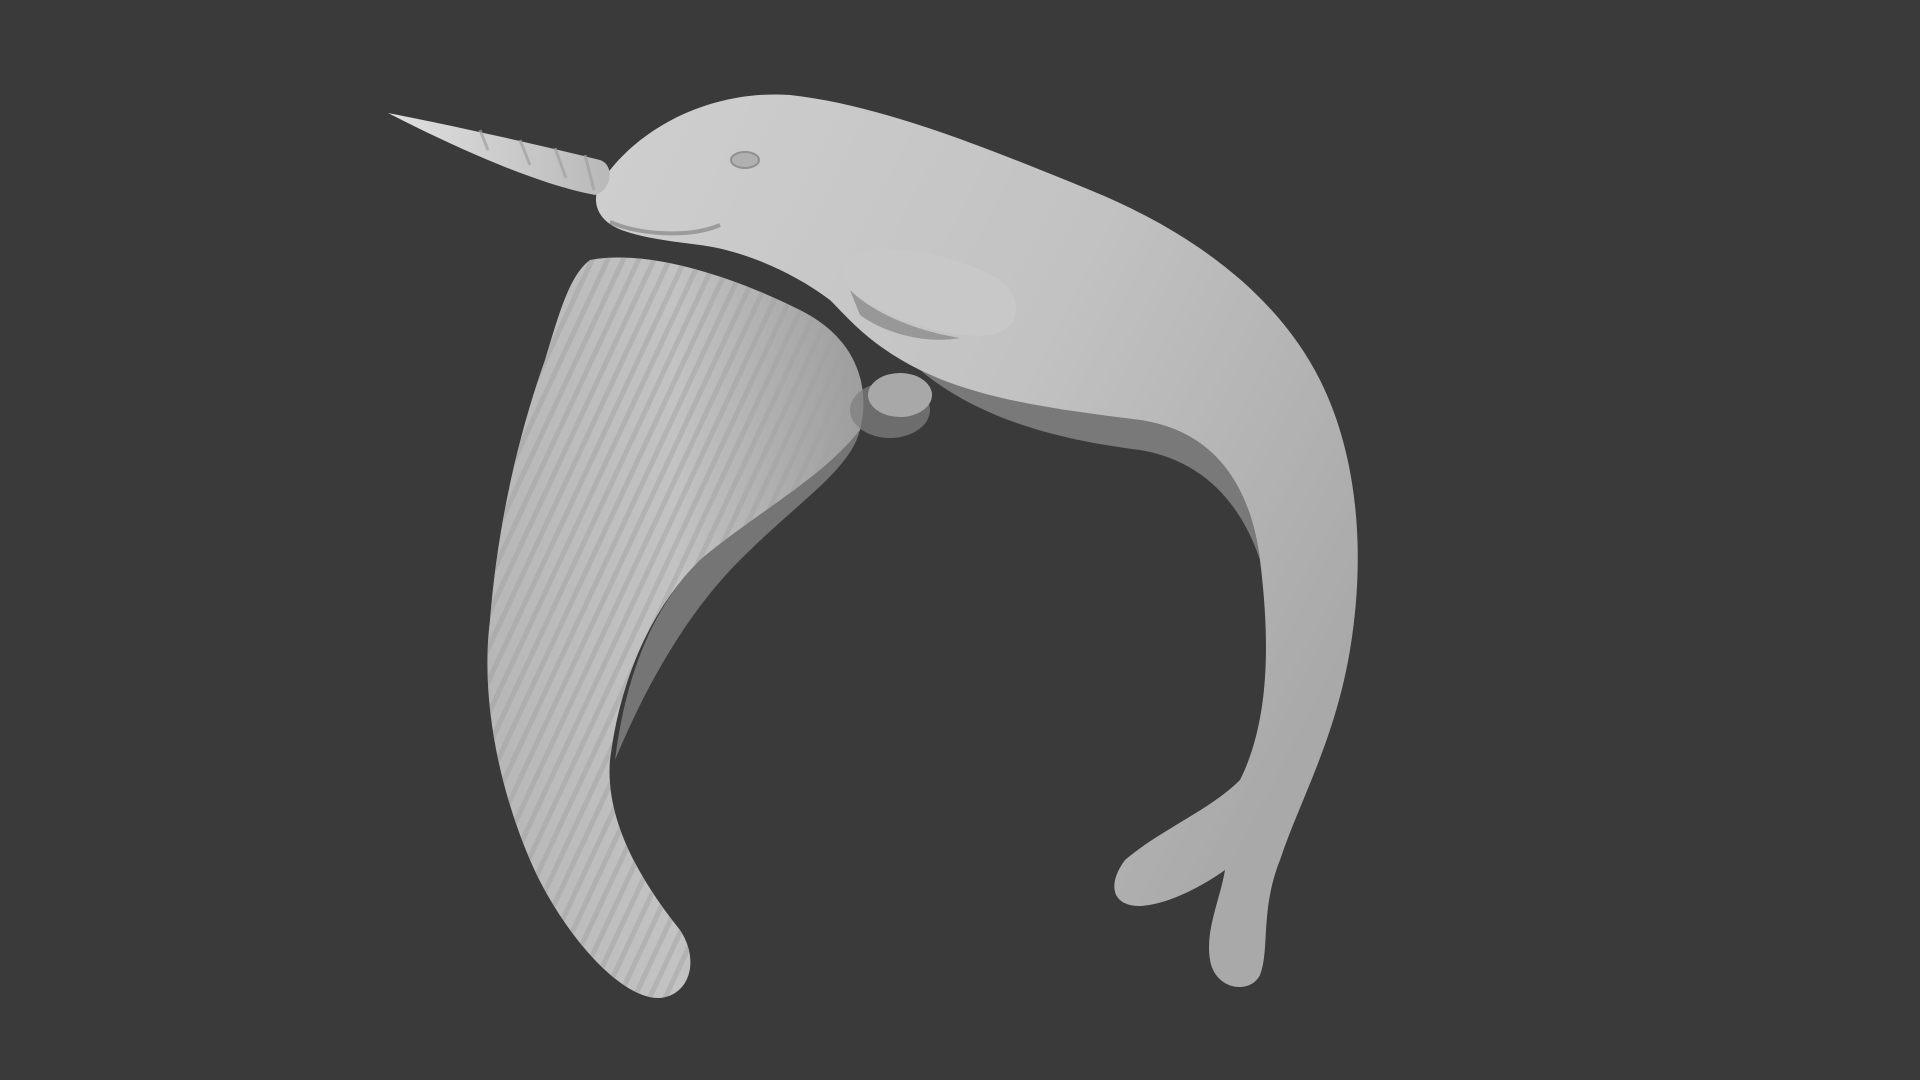  Describe the element at coordinates (499, 154) in the screenshot. I see `narwhal-tusk` at that location.